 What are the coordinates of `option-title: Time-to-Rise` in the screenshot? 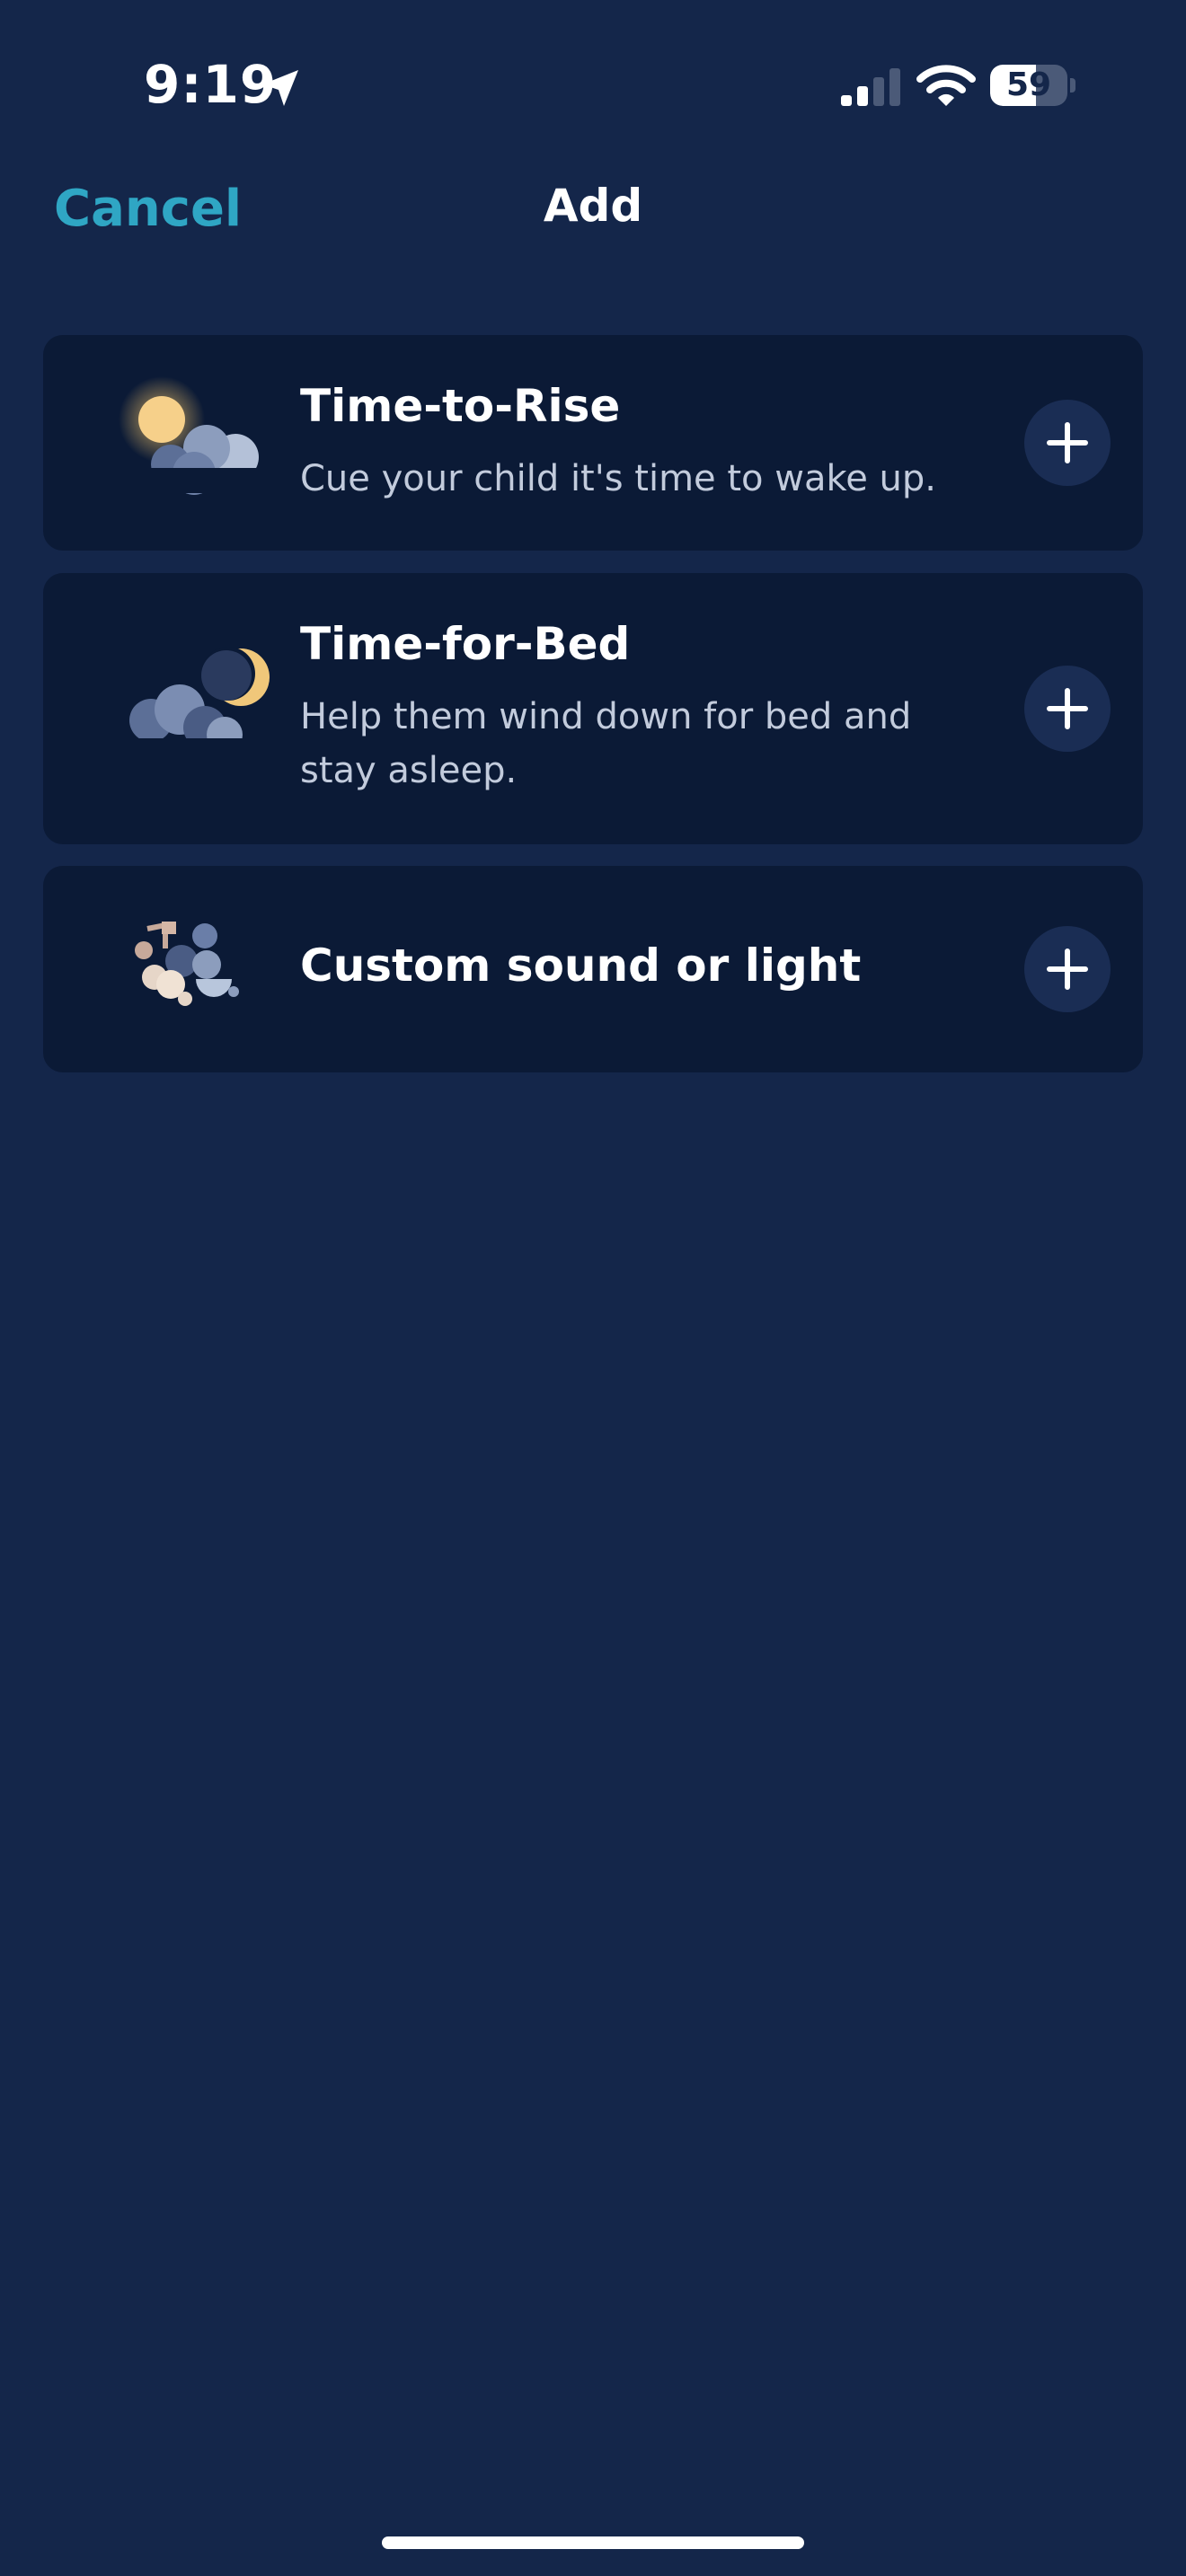 It's located at (460, 406).